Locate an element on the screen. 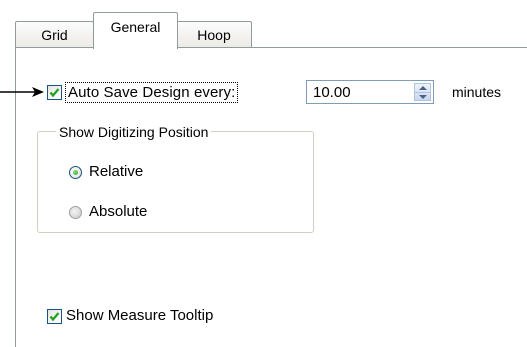 This screenshot has width=527, height=347. tab-grid-label: Grid is located at coordinates (54, 35).